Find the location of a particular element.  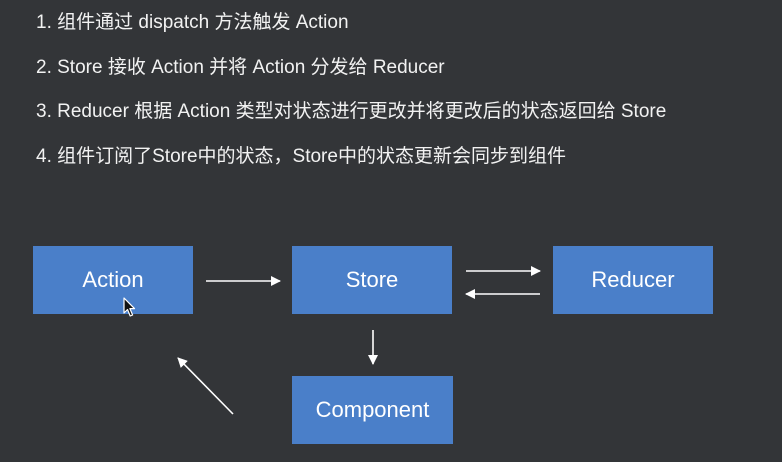

store-node: Store is located at coordinates (372, 280).